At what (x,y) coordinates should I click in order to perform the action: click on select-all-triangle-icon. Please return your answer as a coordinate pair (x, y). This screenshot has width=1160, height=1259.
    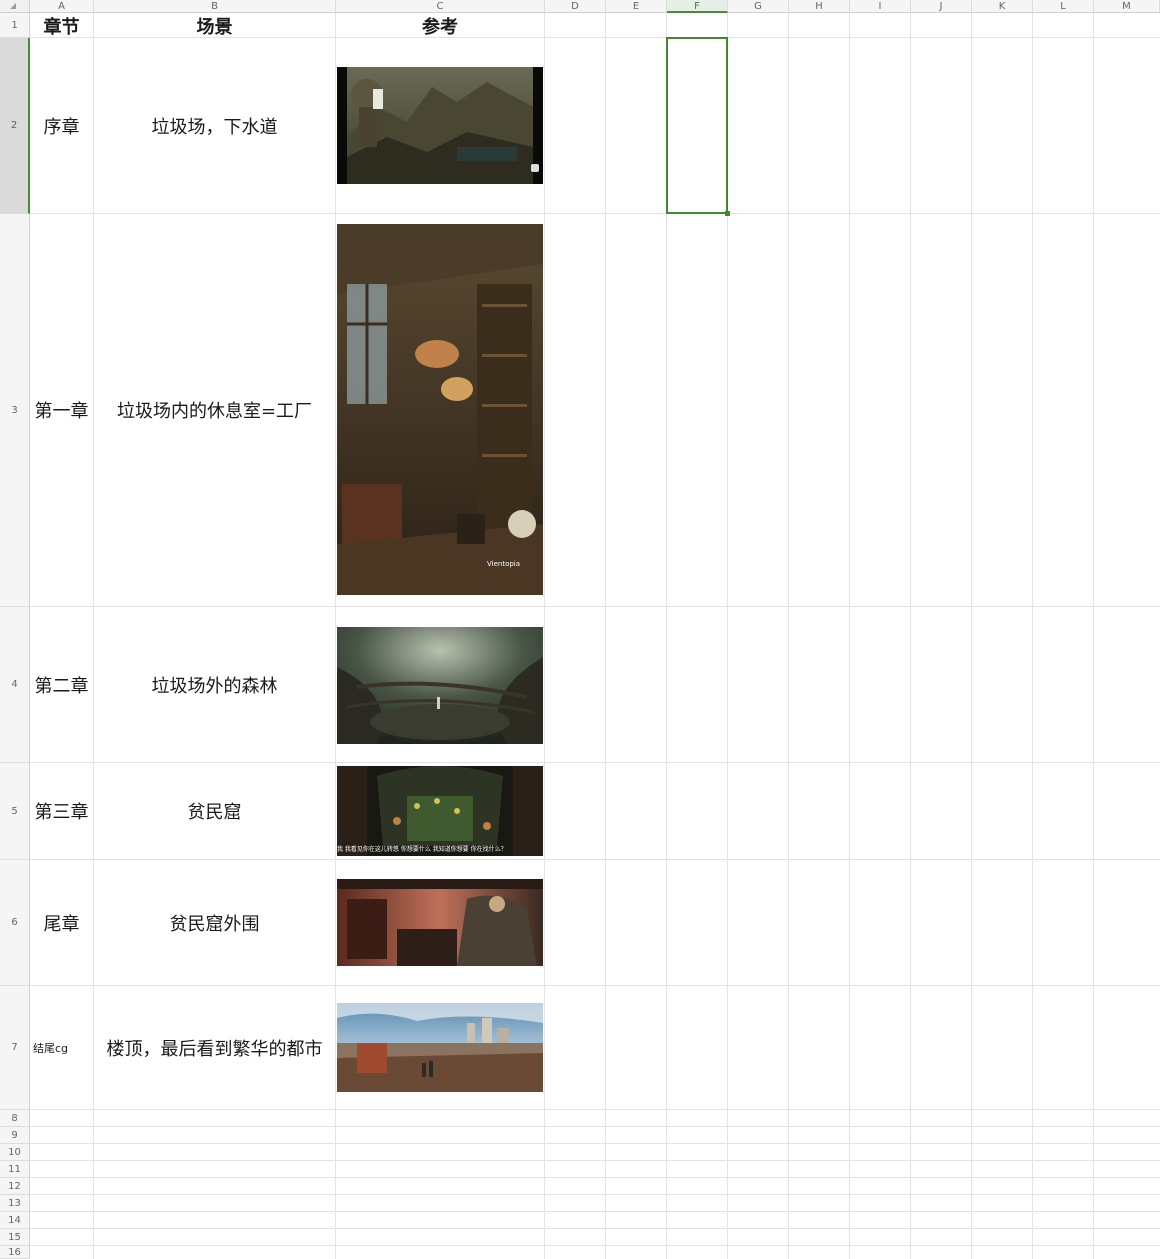
    Looking at the image, I should click on (13, 6).